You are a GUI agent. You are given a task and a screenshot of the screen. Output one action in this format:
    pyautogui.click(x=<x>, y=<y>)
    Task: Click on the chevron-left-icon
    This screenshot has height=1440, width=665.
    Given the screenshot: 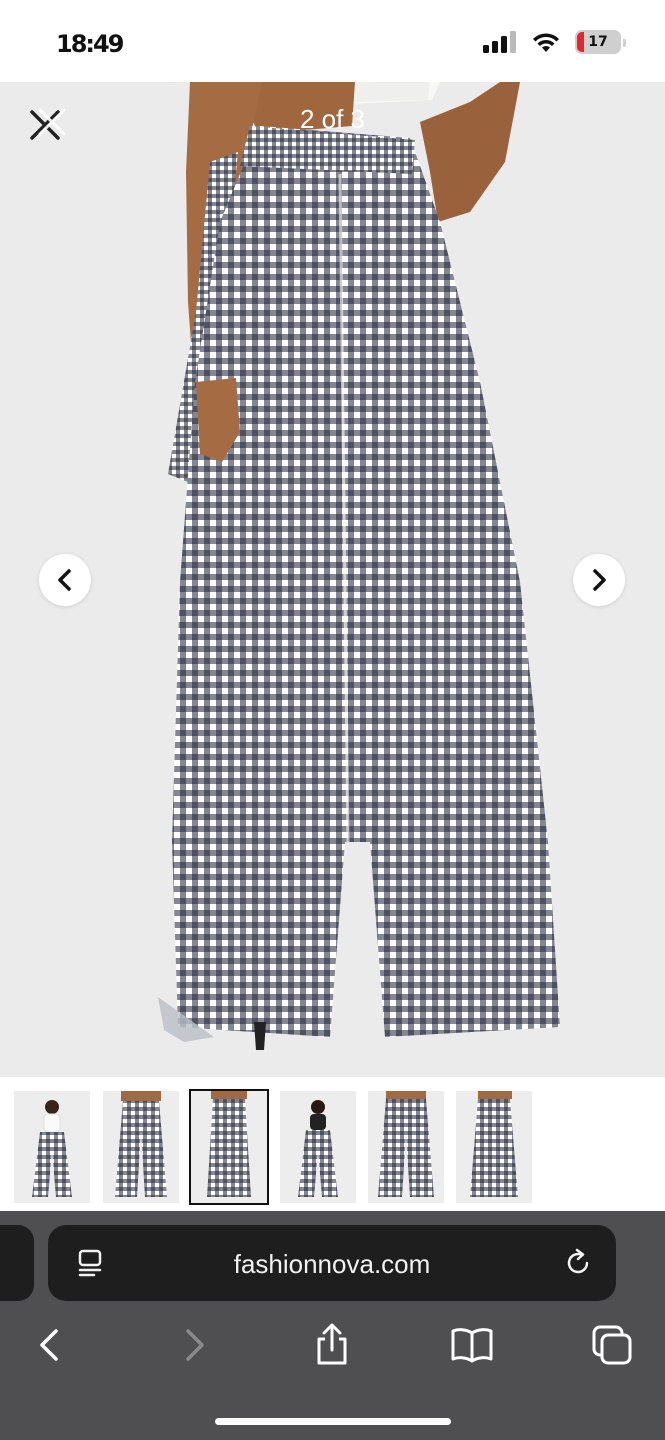 What is the action you would take?
    pyautogui.click(x=64, y=580)
    